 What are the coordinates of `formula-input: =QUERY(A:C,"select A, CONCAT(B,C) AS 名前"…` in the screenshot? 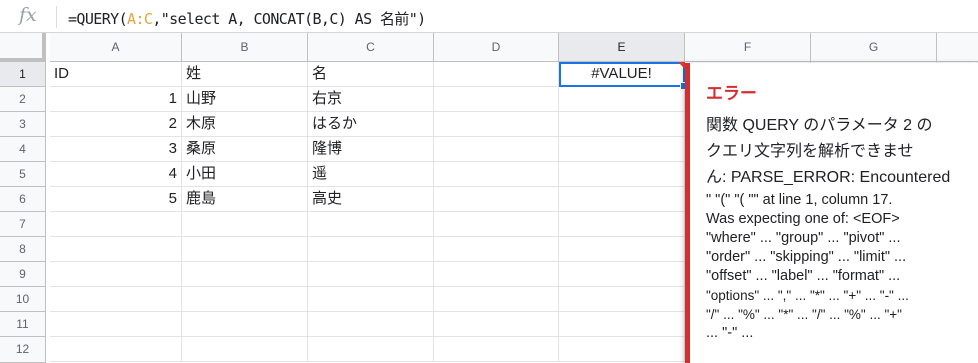 It's located at (247, 18).